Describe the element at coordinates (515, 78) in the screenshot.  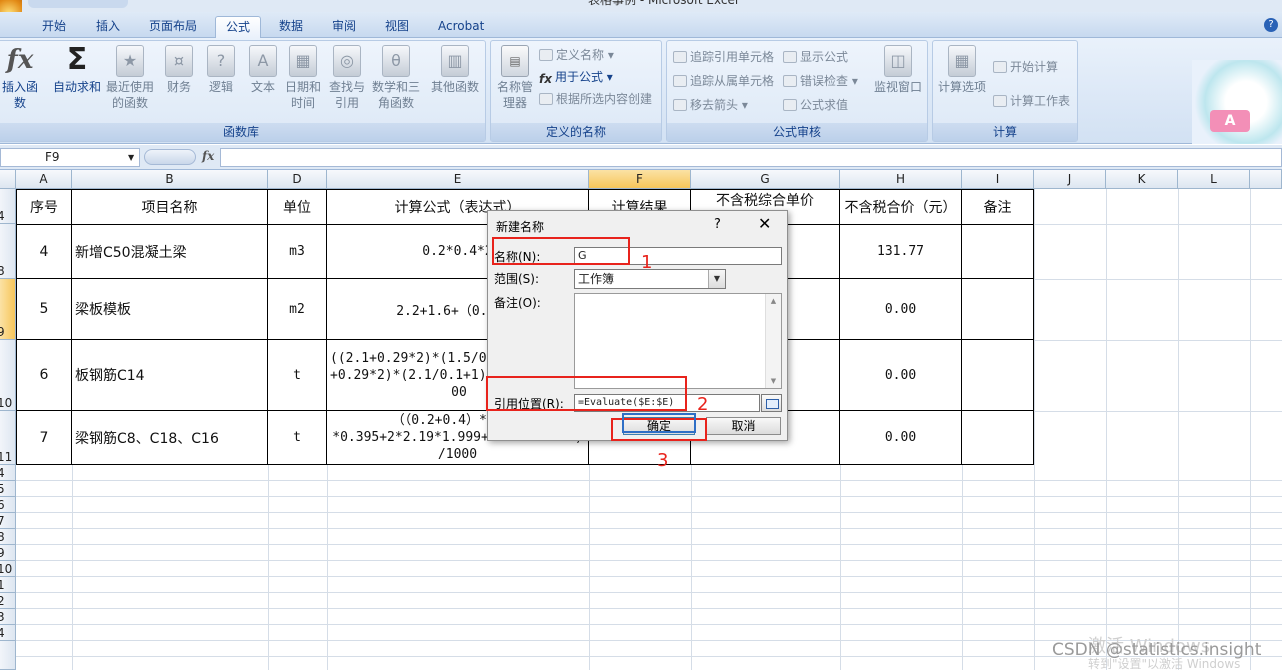
I see `name-manager-button: ▤ 名称管理器` at that location.